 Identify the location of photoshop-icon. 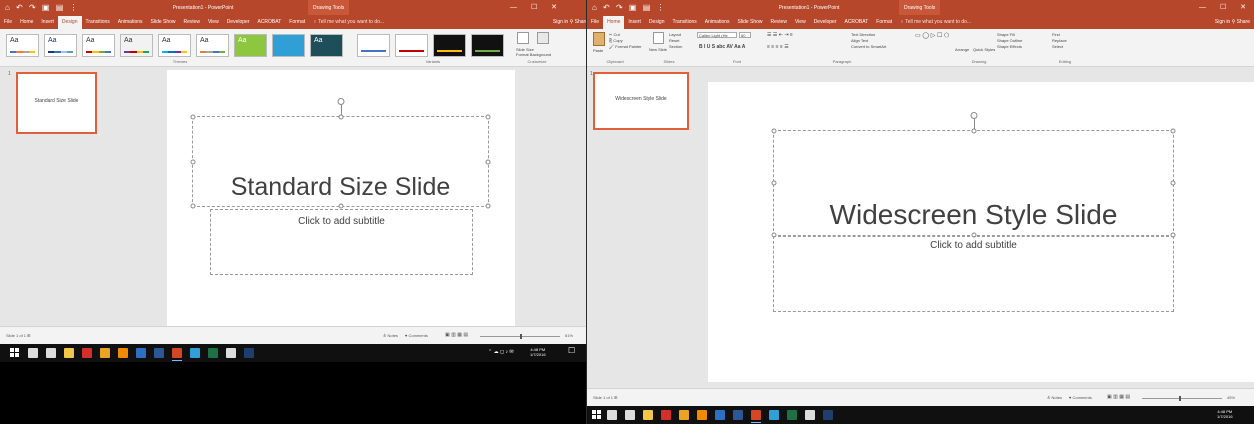
(828, 415).